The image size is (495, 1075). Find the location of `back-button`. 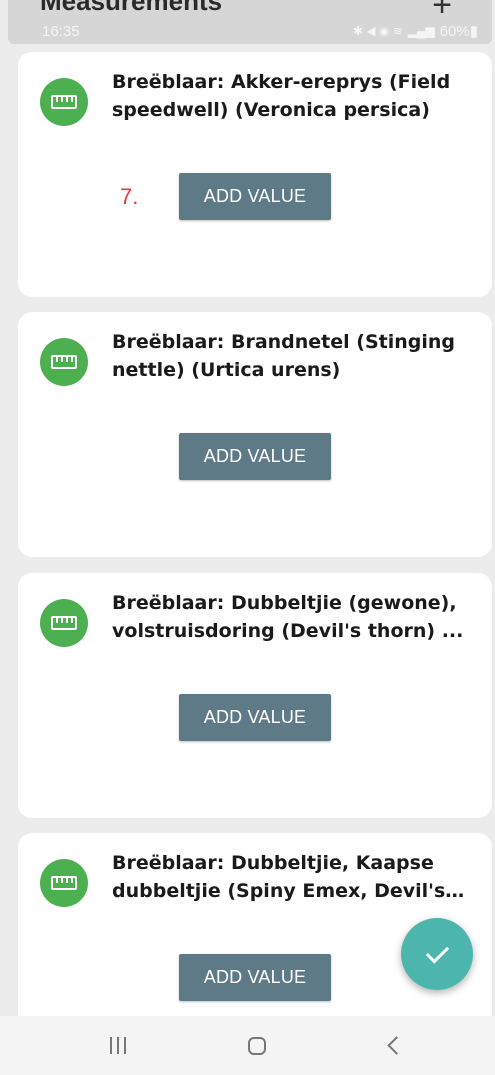

back-button is located at coordinates (396, 1045).